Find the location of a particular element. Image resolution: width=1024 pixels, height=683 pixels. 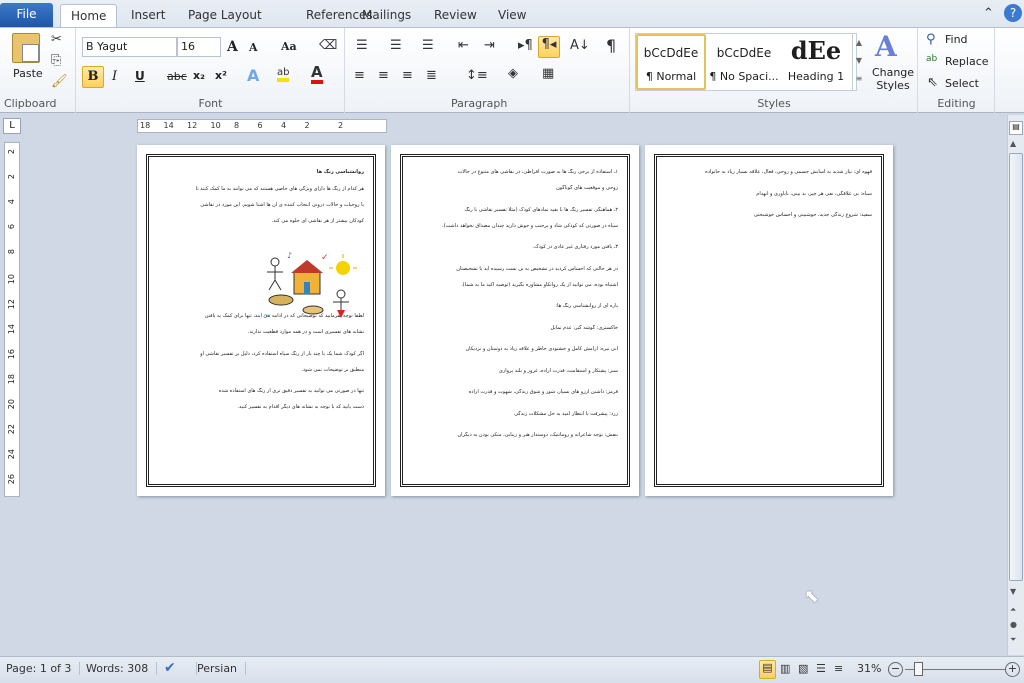

tab-file: File is located at coordinates (26, 15).